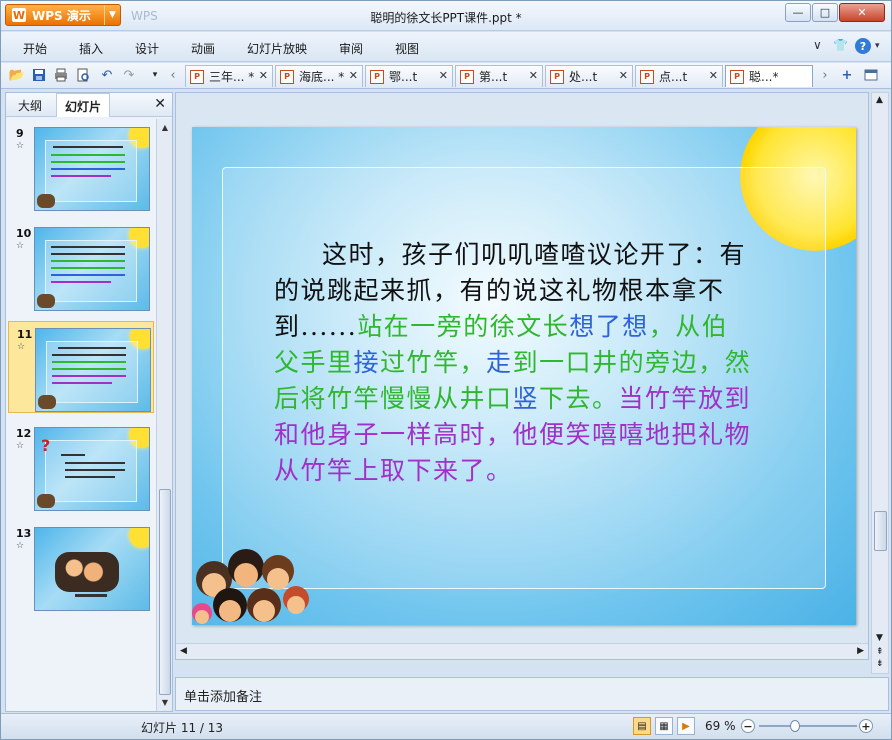  Describe the element at coordinates (107, 75) in the screenshot. I see `undo-icon: ↶` at that location.